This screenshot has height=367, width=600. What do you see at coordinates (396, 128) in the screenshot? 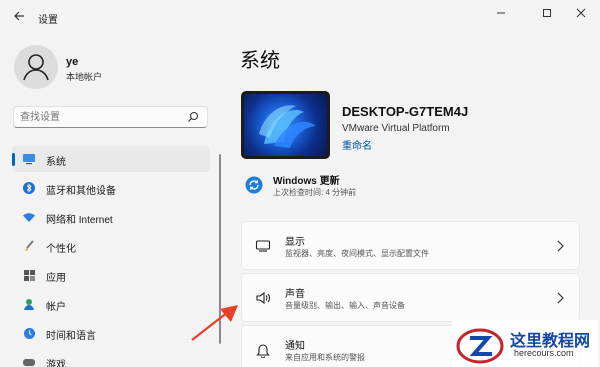
I see `device-model: VMware Virtual Platform` at bounding box center [396, 128].